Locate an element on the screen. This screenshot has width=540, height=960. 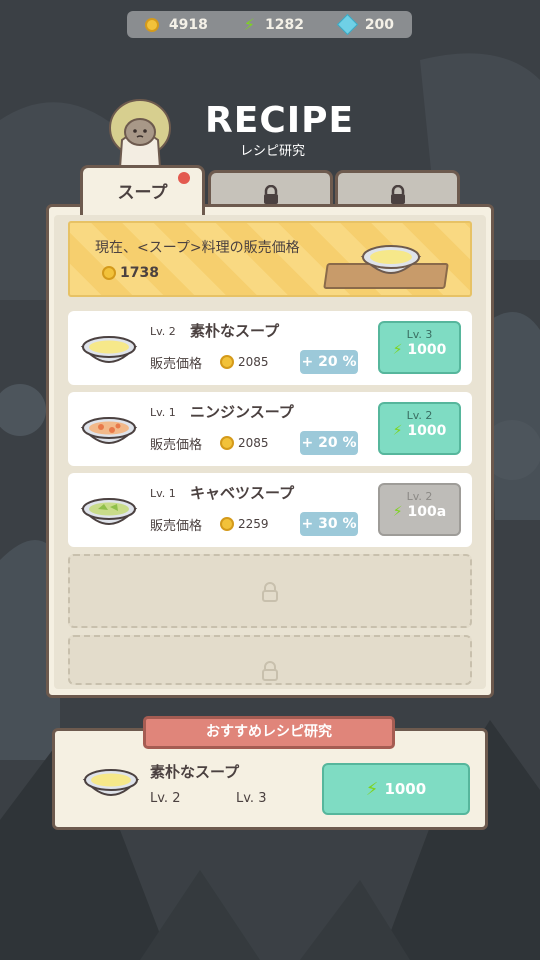
bonus-badge: + 30 % is located at coordinates (329, 524).